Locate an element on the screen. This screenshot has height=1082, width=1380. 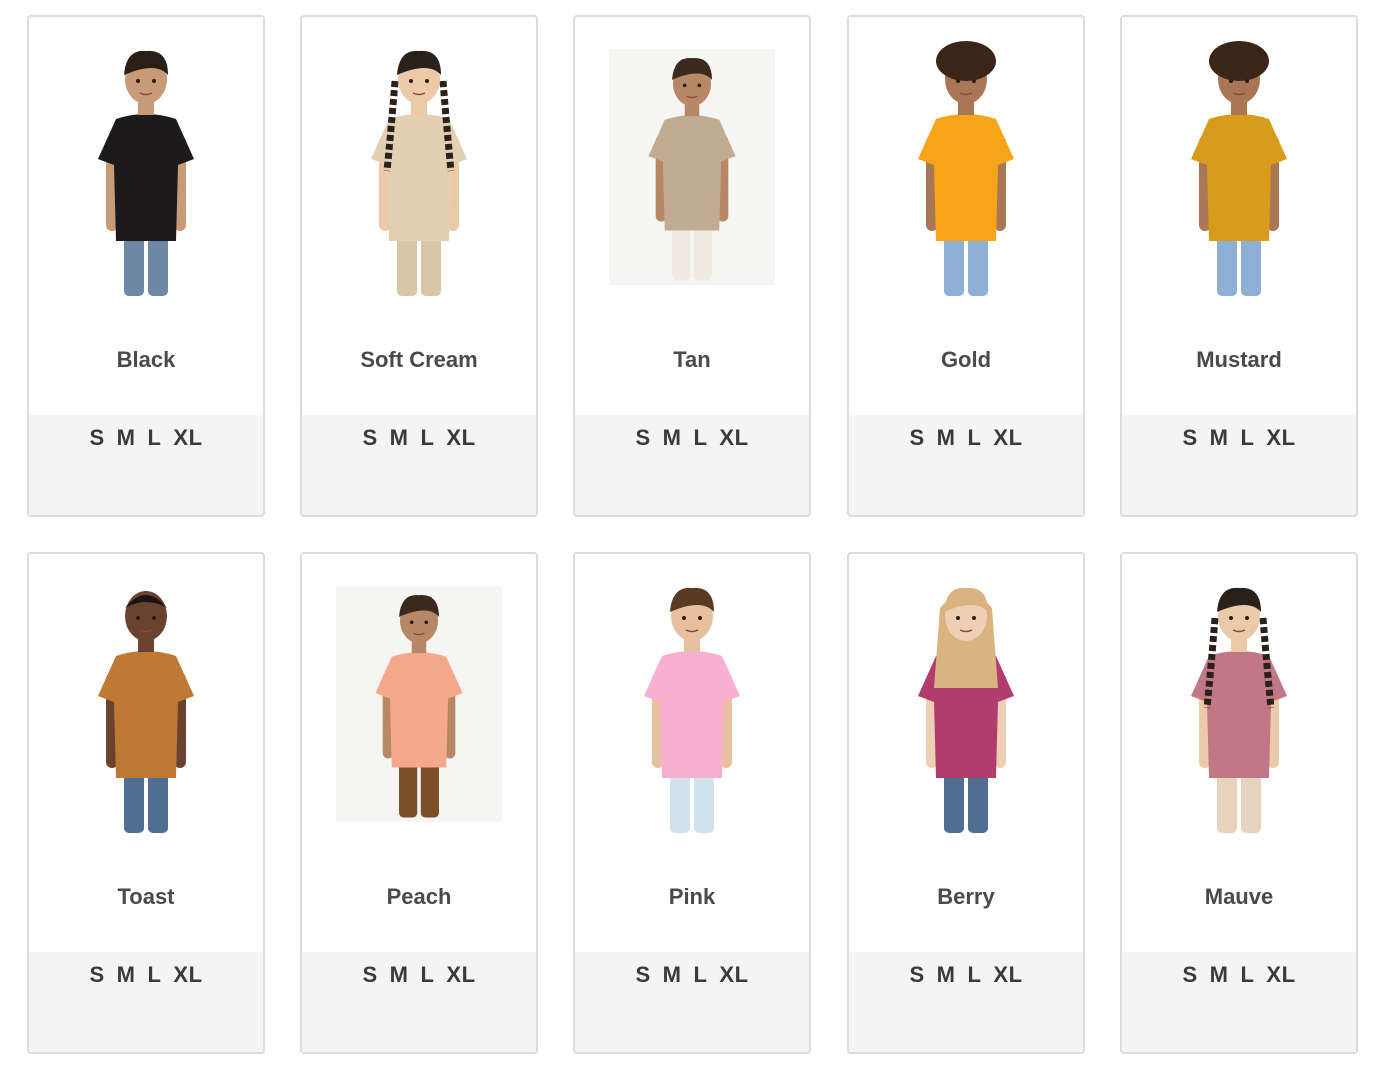
color-name: Peach is located at coordinates (419, 896).